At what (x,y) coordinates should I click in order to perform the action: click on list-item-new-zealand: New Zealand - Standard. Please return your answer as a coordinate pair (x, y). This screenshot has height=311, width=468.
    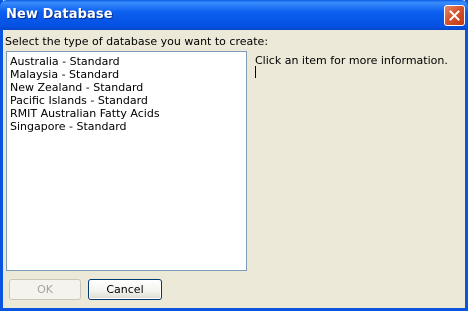
    Looking at the image, I should click on (126, 87).